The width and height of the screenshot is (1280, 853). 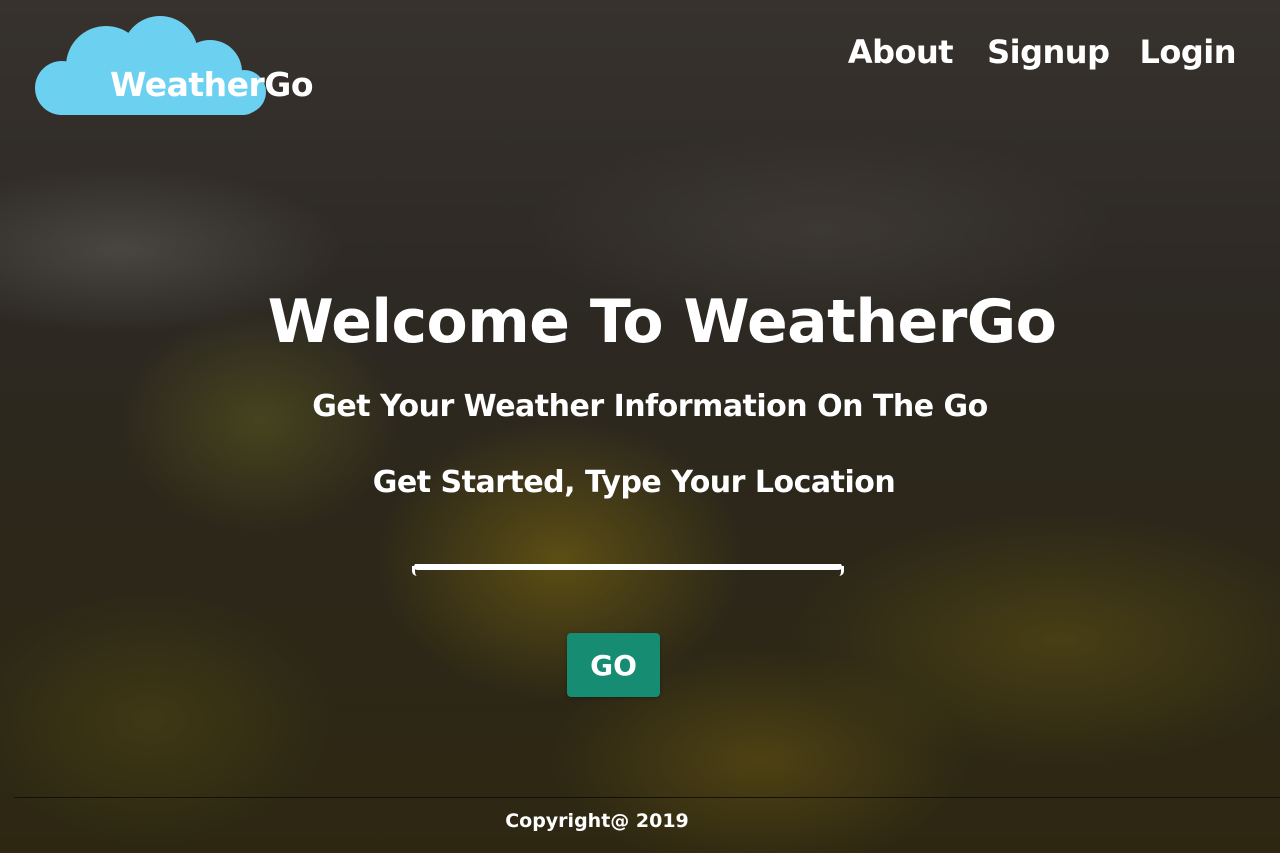 What do you see at coordinates (1187, 52) in the screenshot?
I see `nav-login-link: Login` at bounding box center [1187, 52].